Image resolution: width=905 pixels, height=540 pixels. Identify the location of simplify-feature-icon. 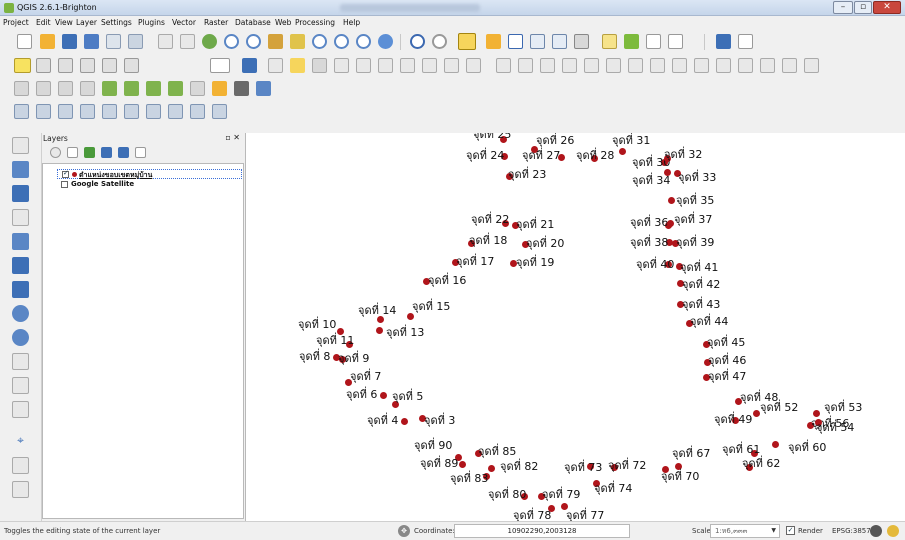
(547, 65).